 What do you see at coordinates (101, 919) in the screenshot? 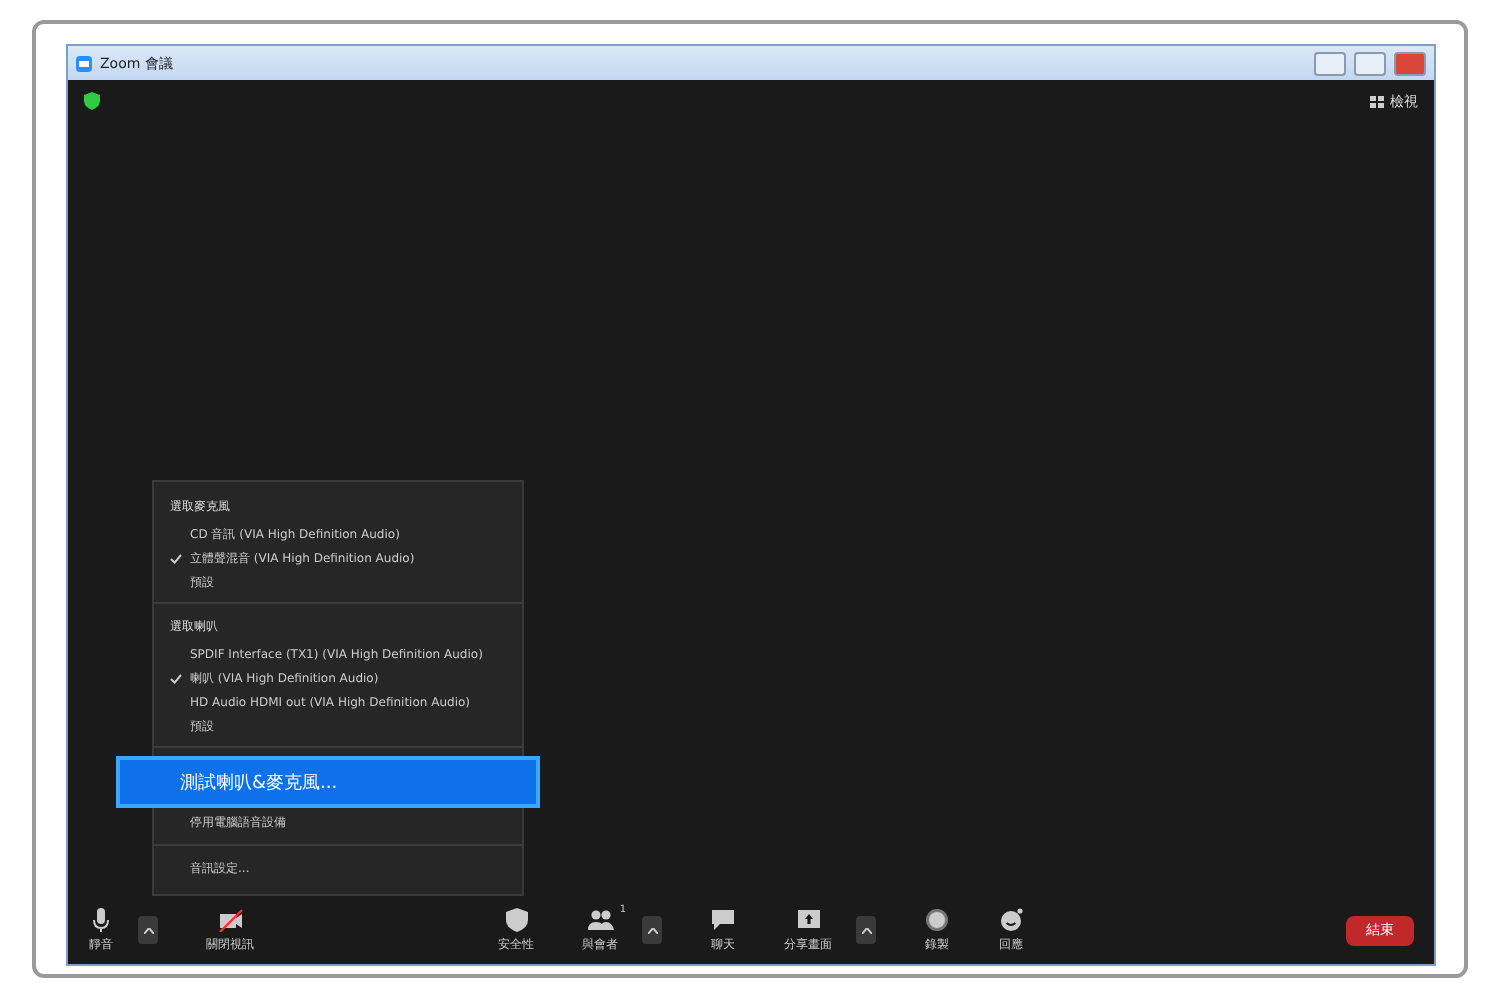
I see `microphone-icon` at bounding box center [101, 919].